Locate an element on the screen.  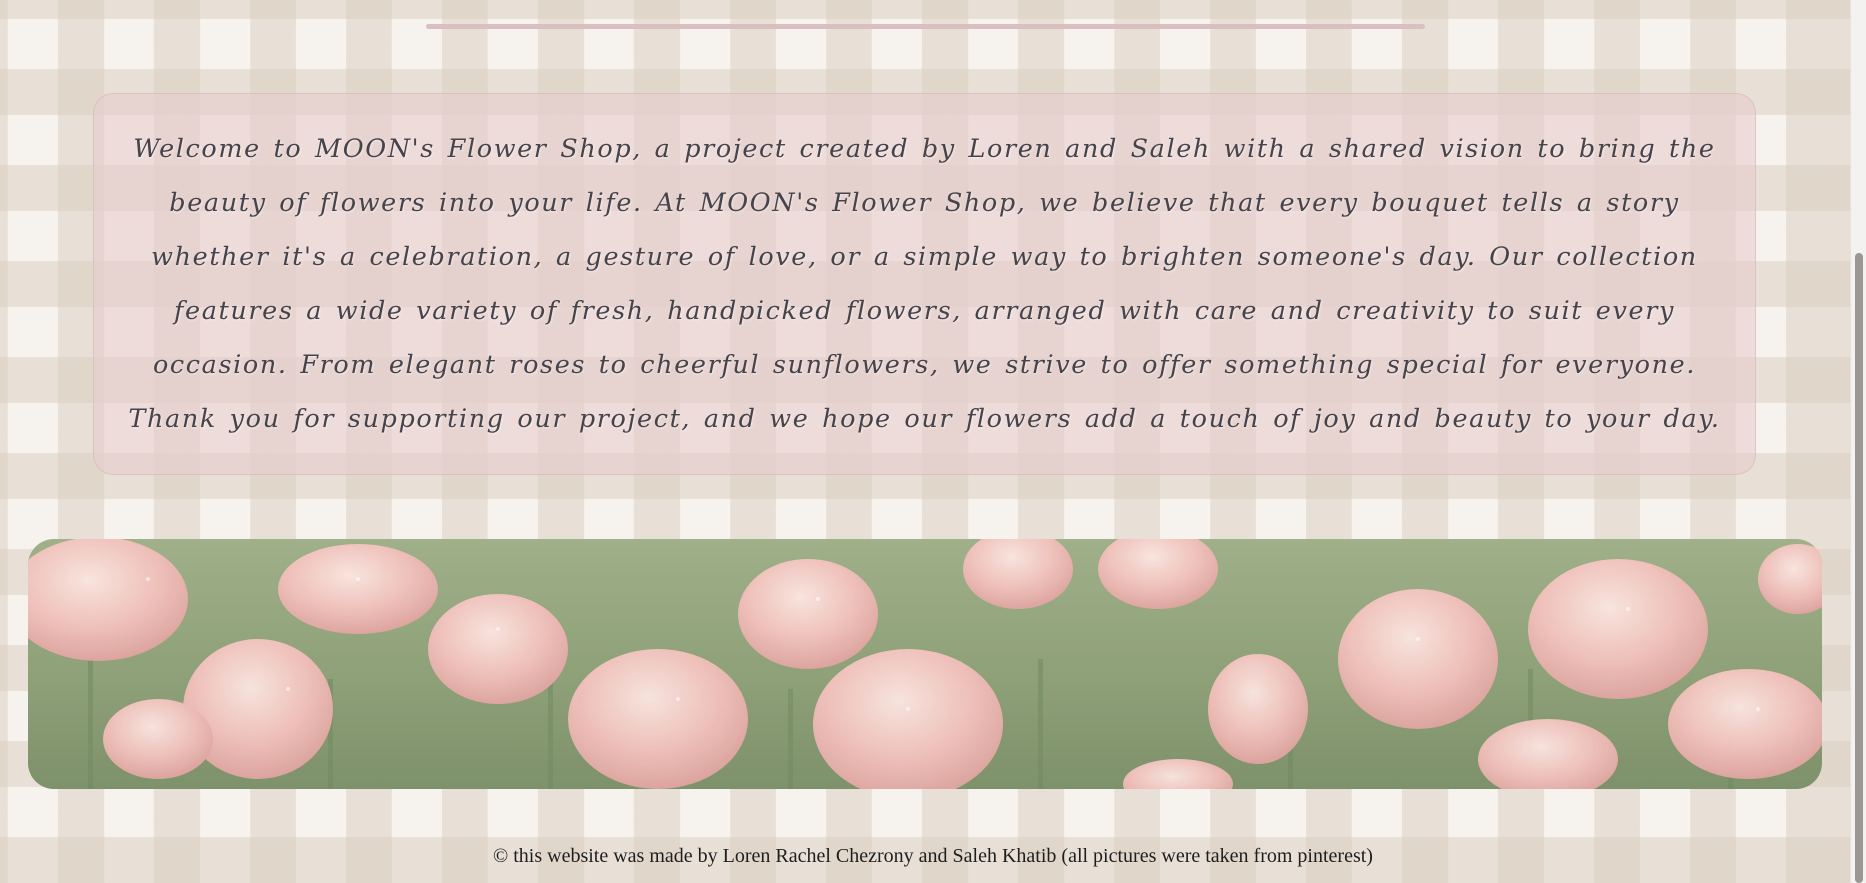
top-divider is located at coordinates (925, 26).